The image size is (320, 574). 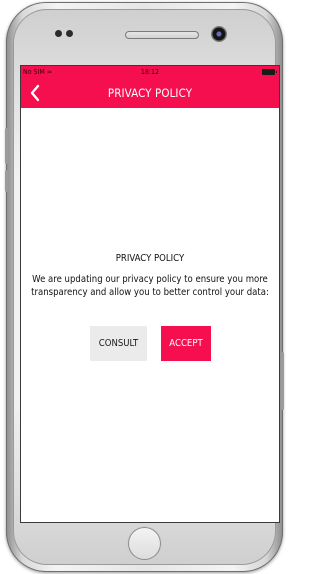 I want to click on chevron-left-icon, so click(x=35, y=93).